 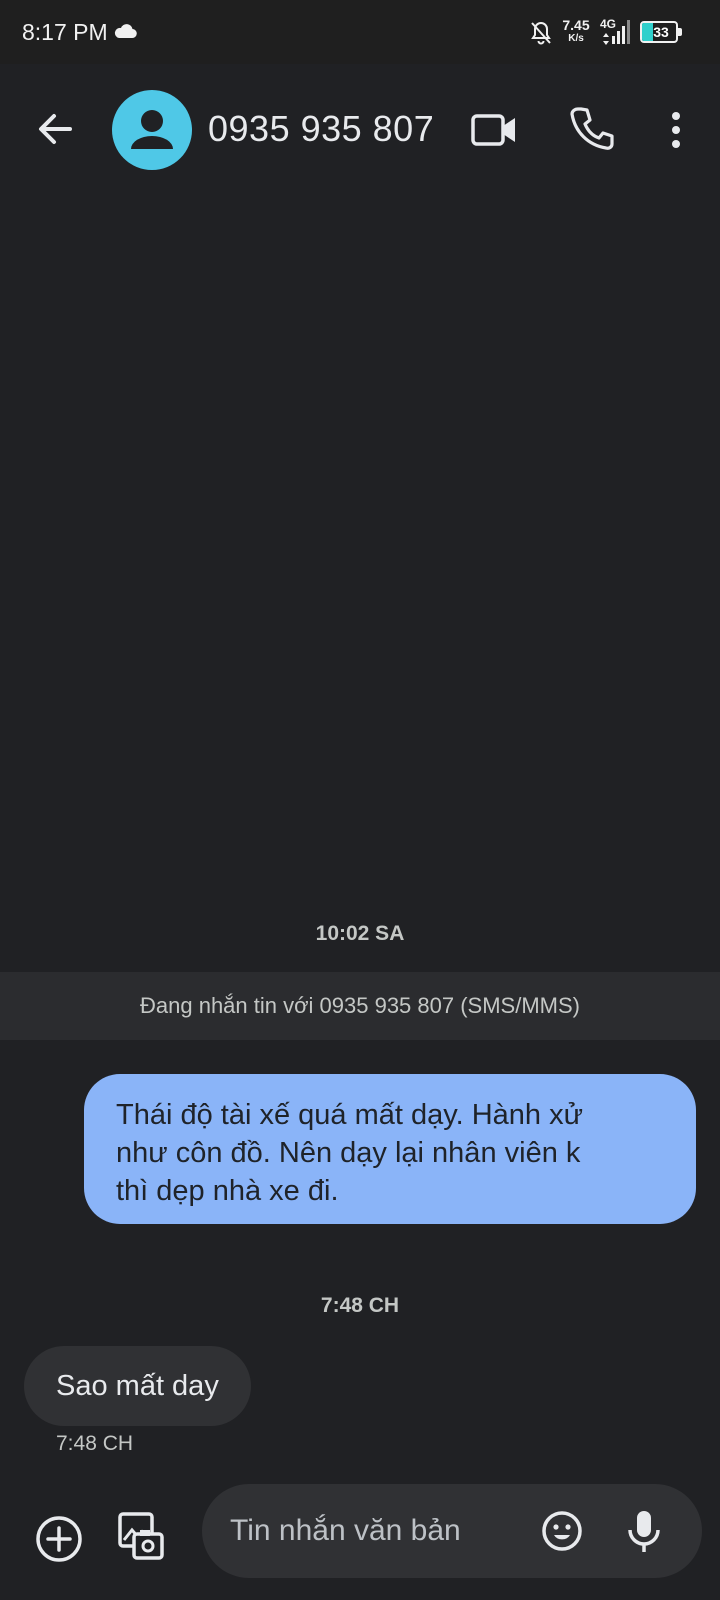 I want to click on incoming-message-time: 7:48 CH, so click(x=95, y=1443).